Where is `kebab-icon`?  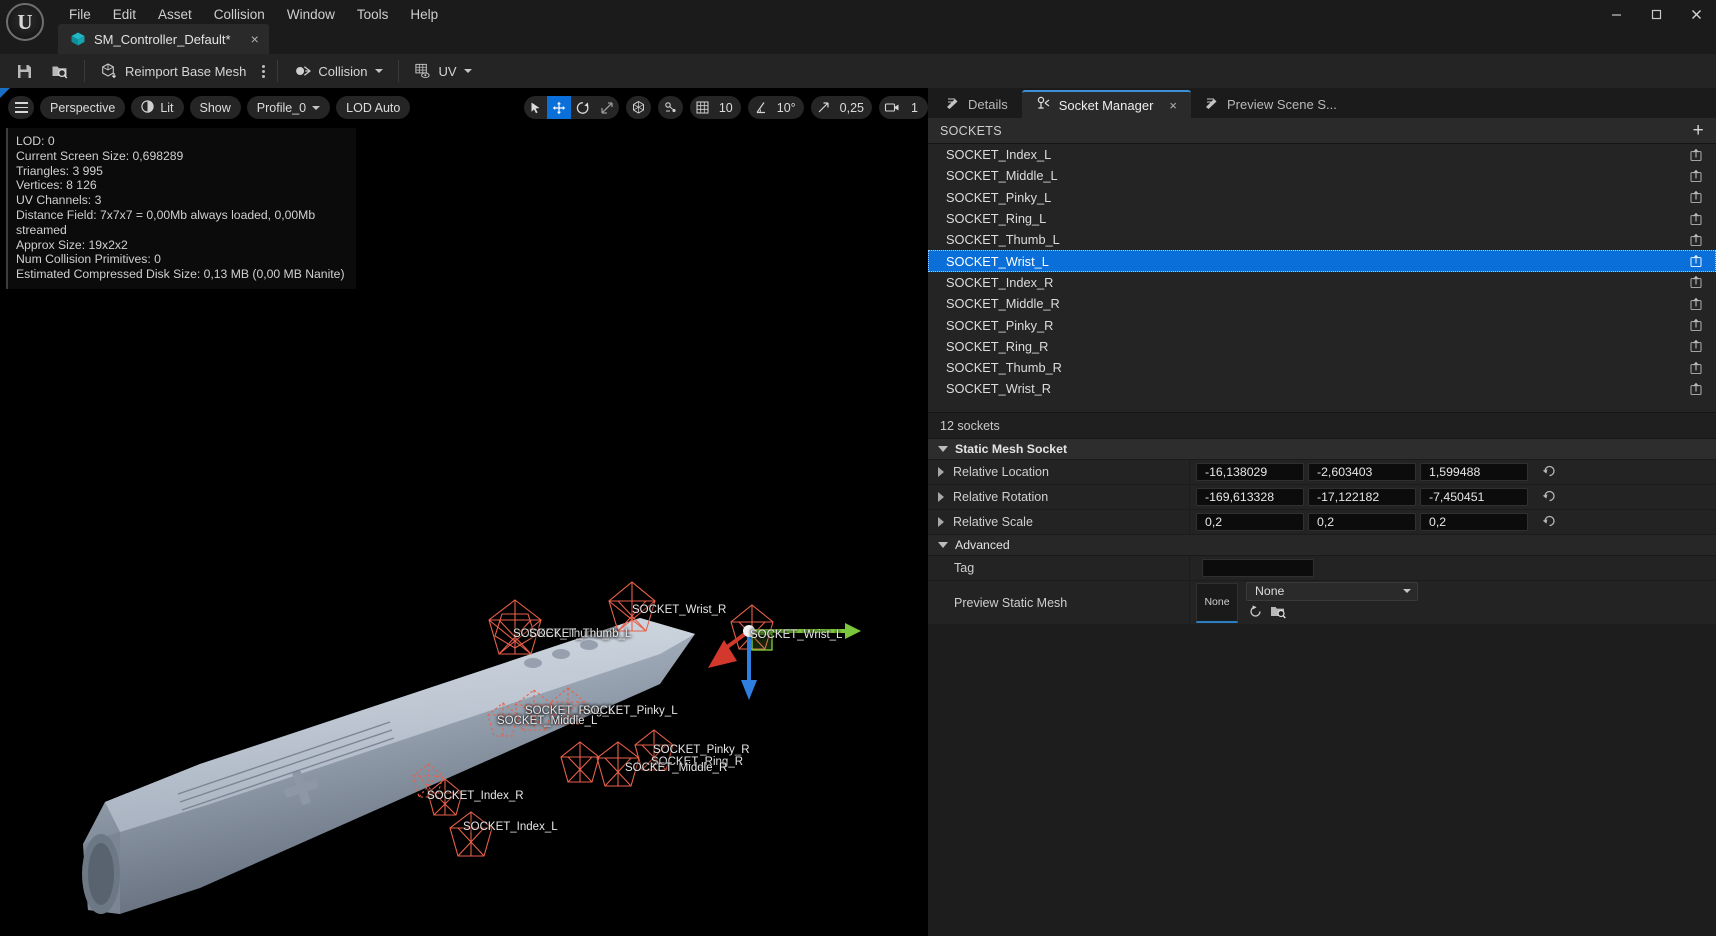
kebab-icon is located at coordinates (263, 71).